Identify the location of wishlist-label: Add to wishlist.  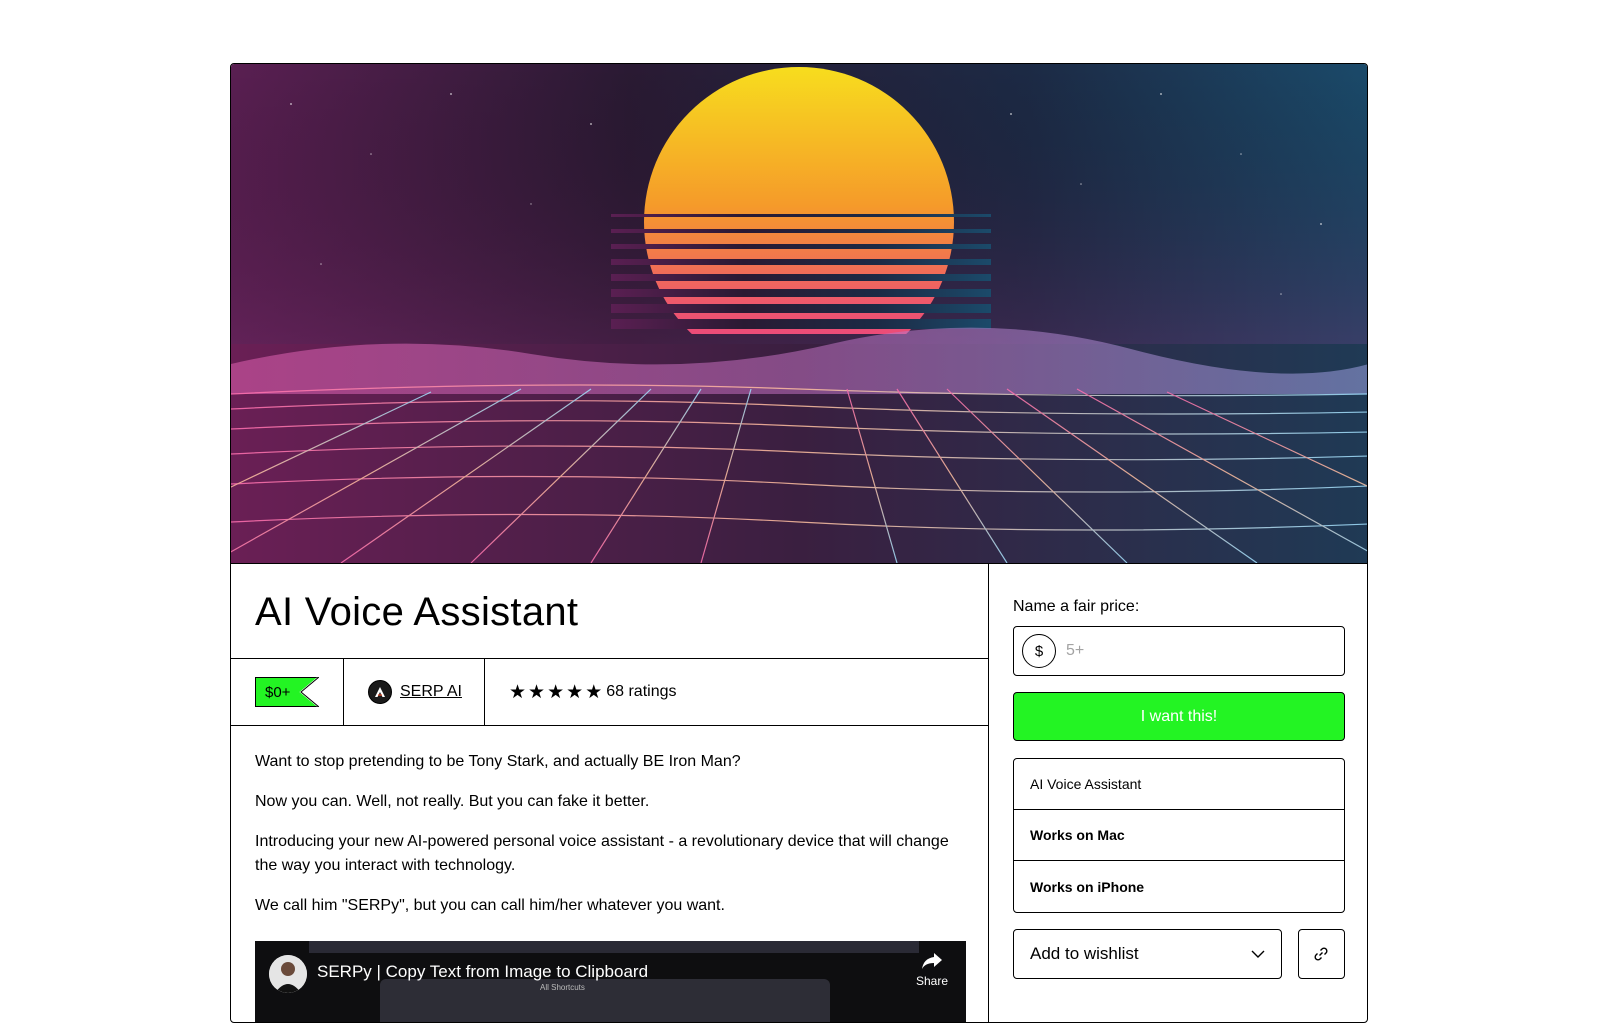
(1084, 953).